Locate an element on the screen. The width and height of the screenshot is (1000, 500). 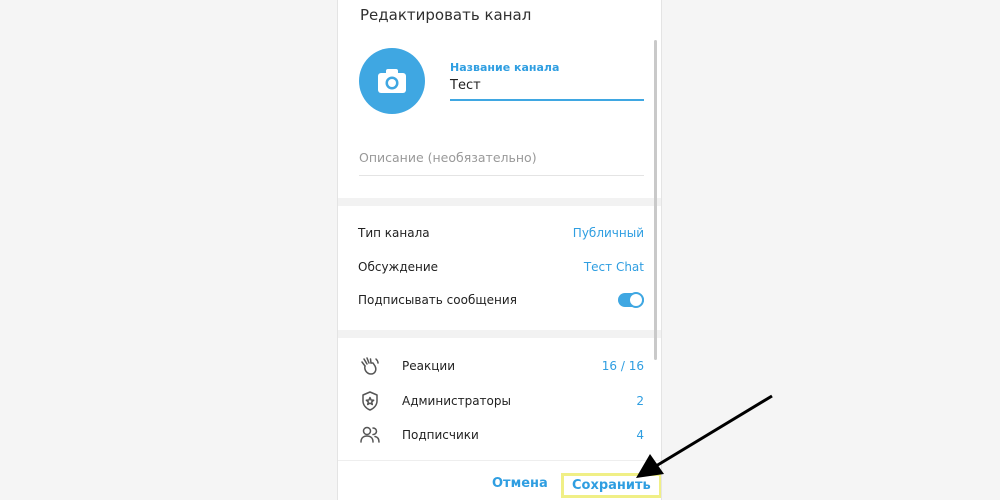
dialog-footer: Отмена Сохранить is located at coordinates (499, 480).